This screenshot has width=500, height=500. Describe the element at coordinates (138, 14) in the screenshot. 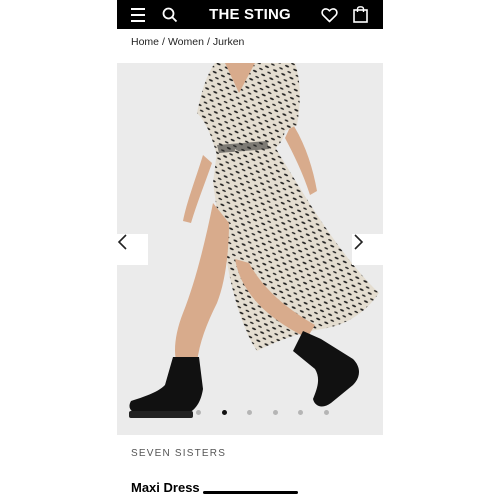

I see `menu-icon` at that location.